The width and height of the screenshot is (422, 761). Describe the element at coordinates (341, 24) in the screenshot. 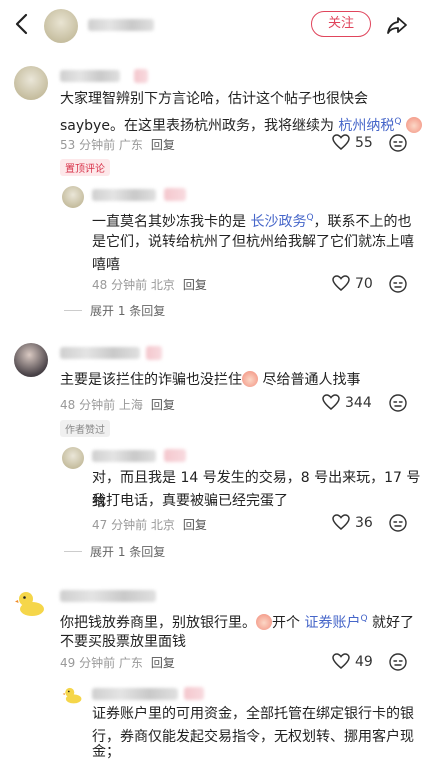

I see `follow-button: 关注` at that location.